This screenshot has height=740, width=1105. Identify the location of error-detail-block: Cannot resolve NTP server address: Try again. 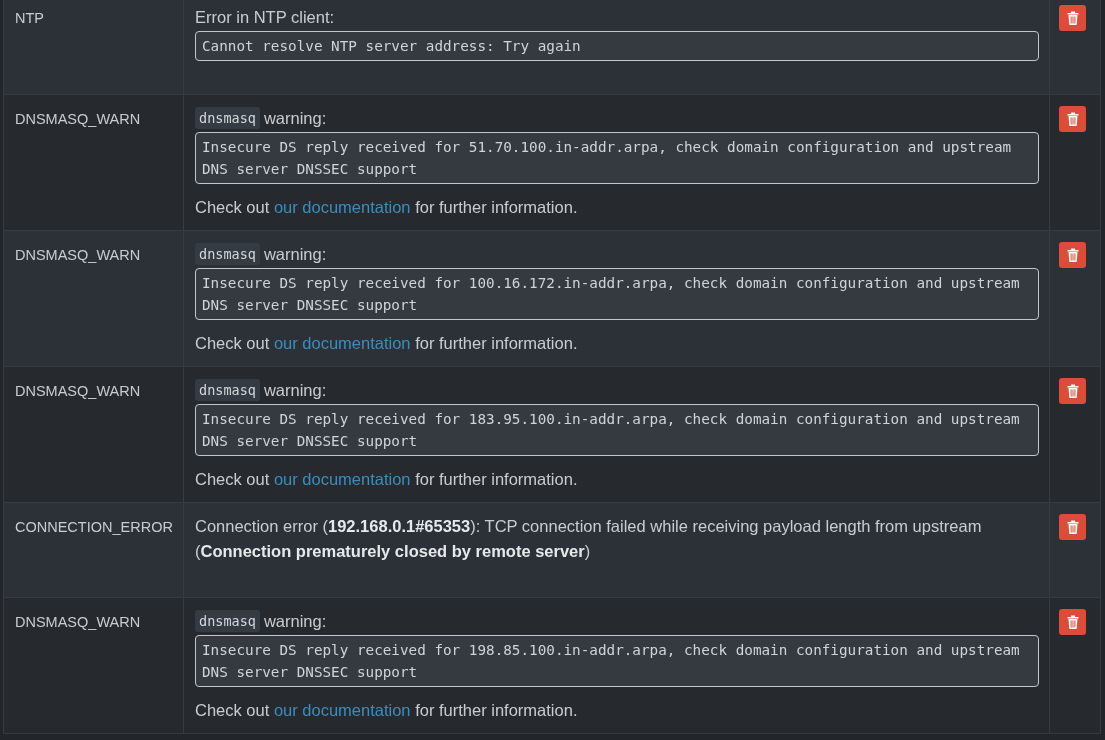
(617, 46).